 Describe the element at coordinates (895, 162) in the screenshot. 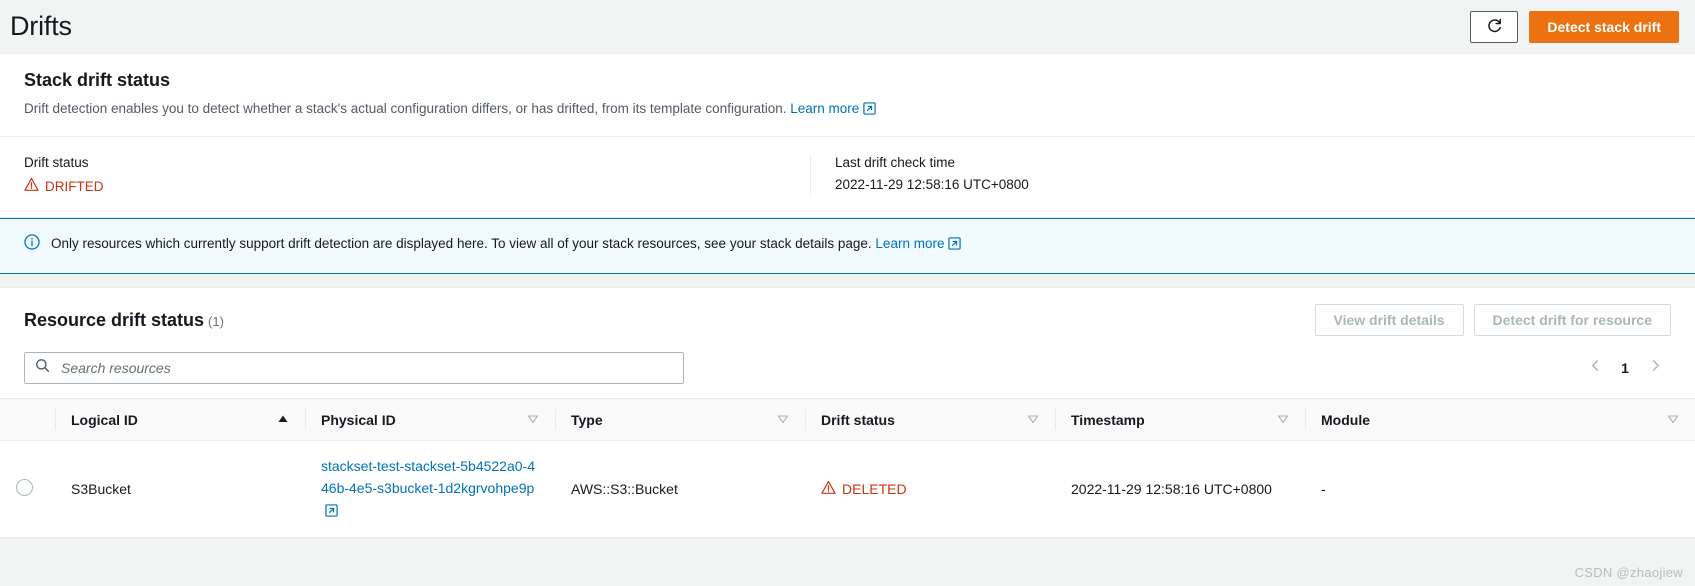

I see `last-drift-check-label: Last drift check time` at that location.